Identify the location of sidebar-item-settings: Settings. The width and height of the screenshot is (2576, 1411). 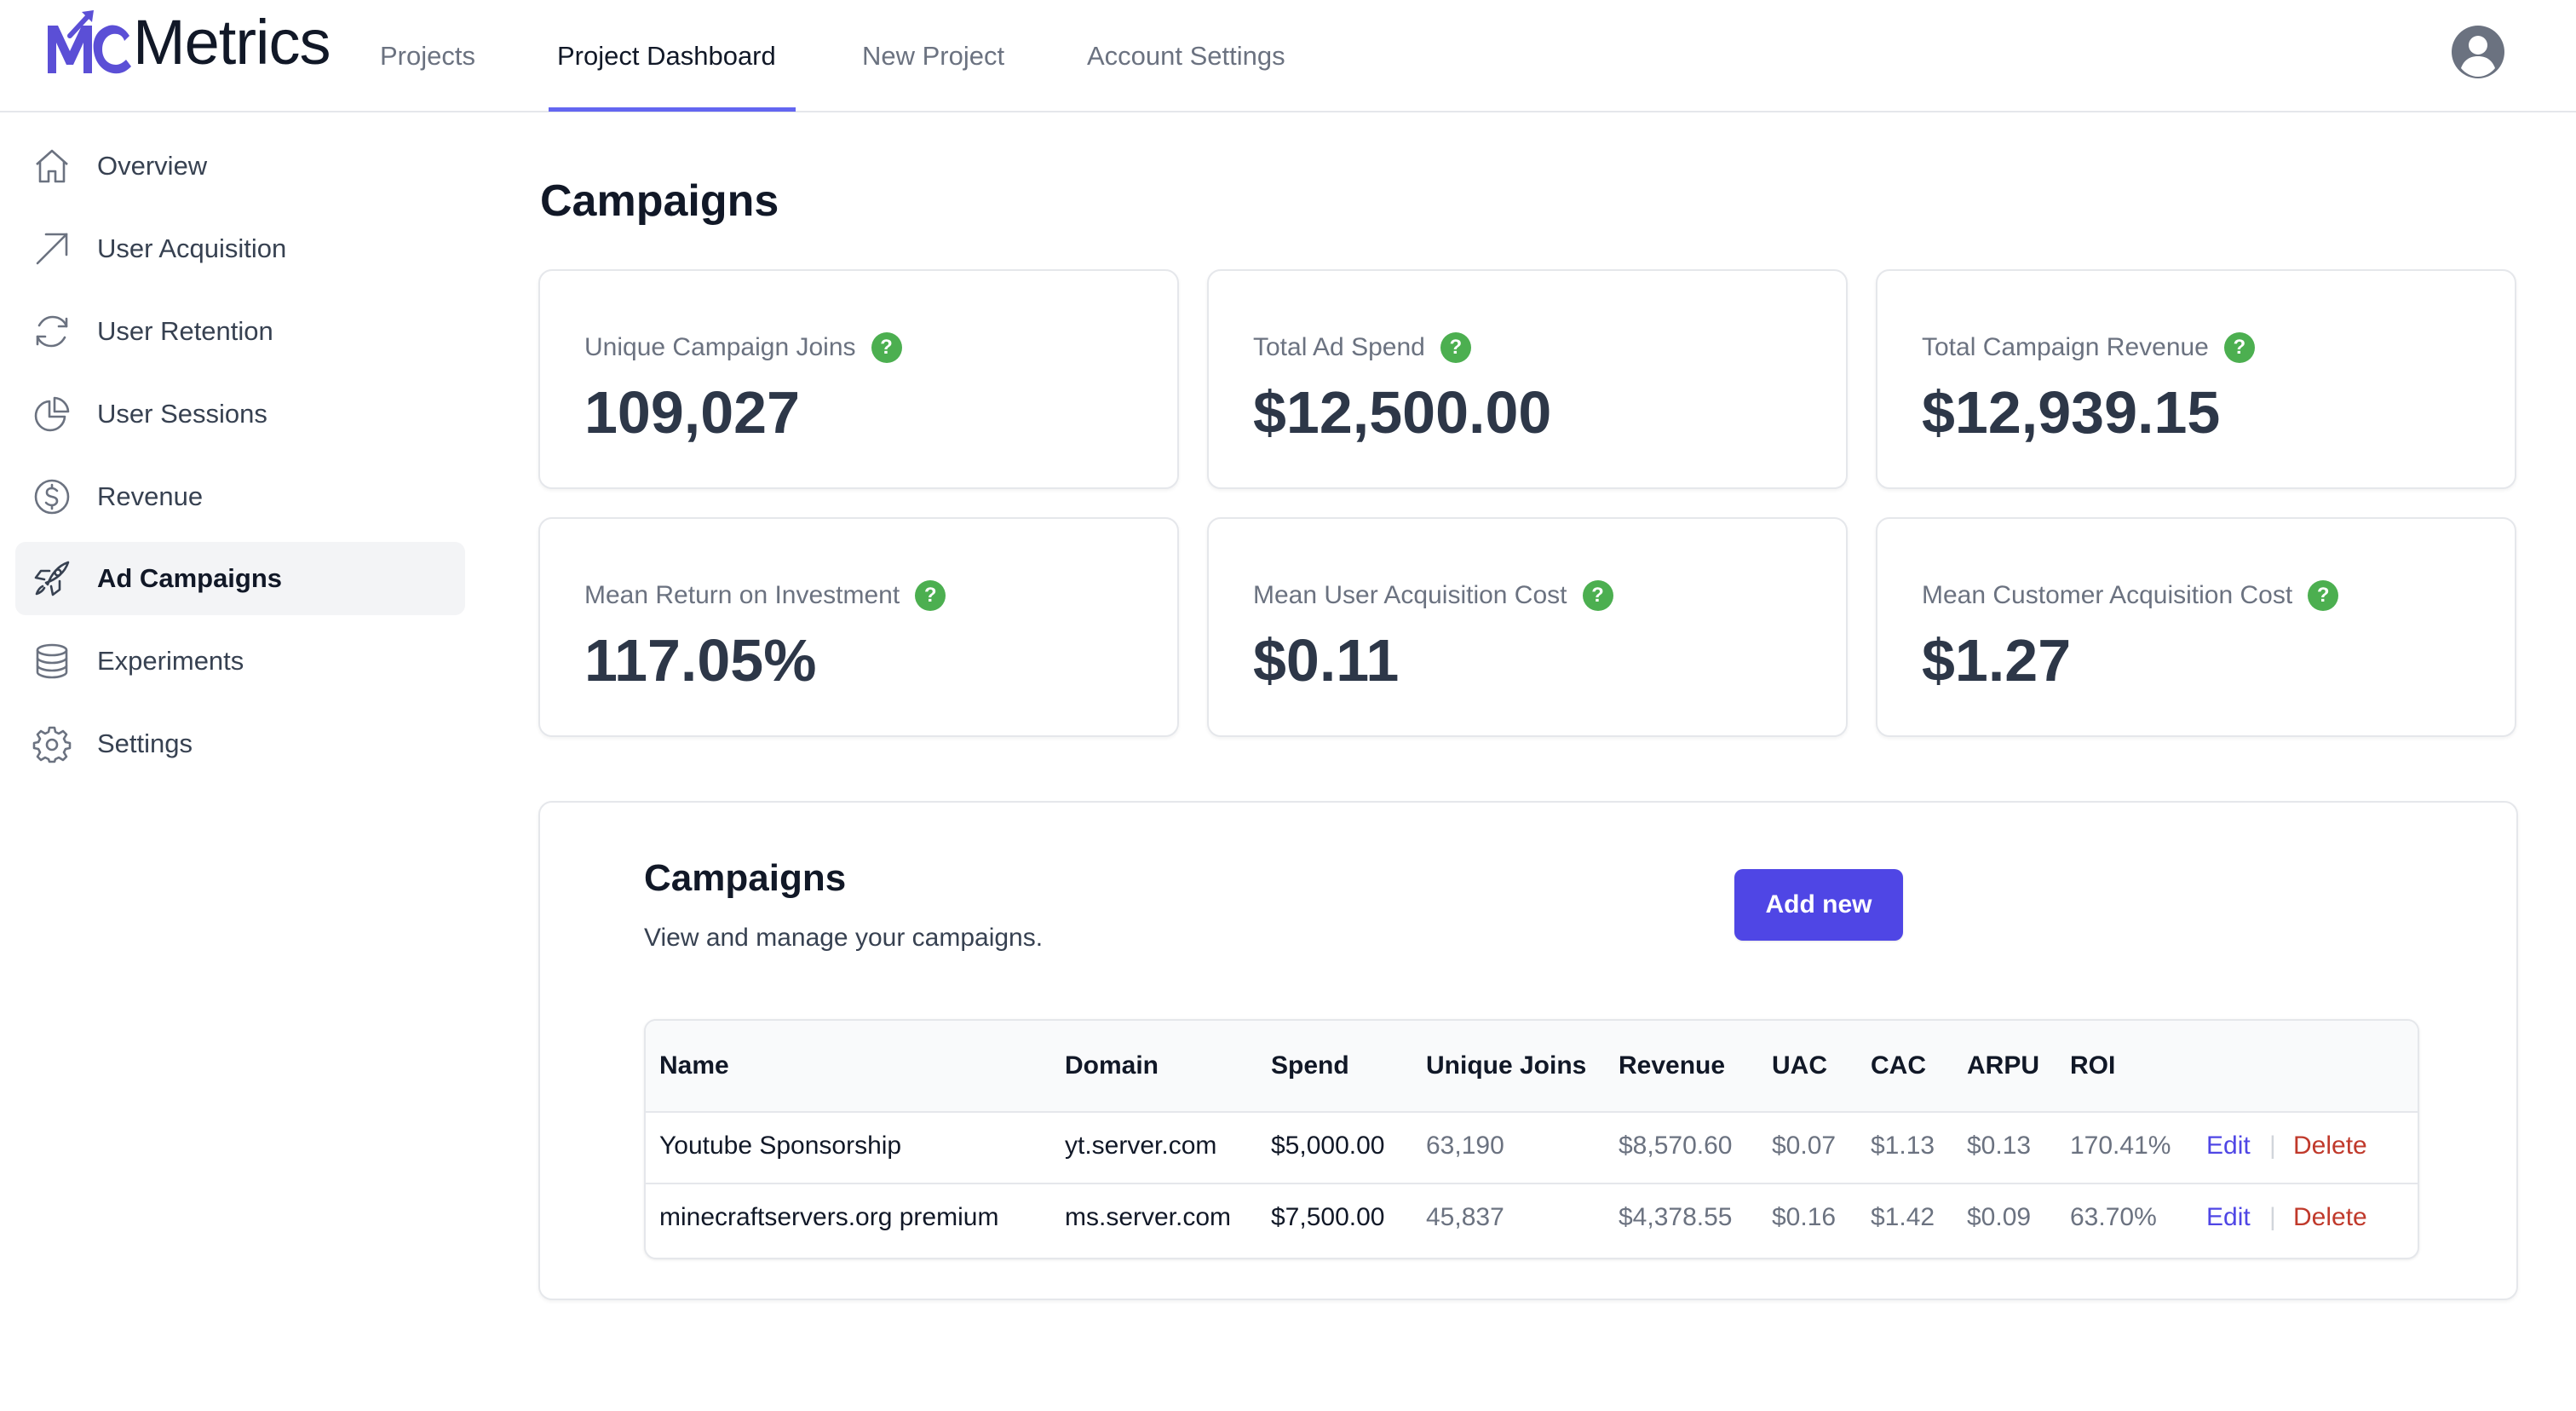
(240, 743).